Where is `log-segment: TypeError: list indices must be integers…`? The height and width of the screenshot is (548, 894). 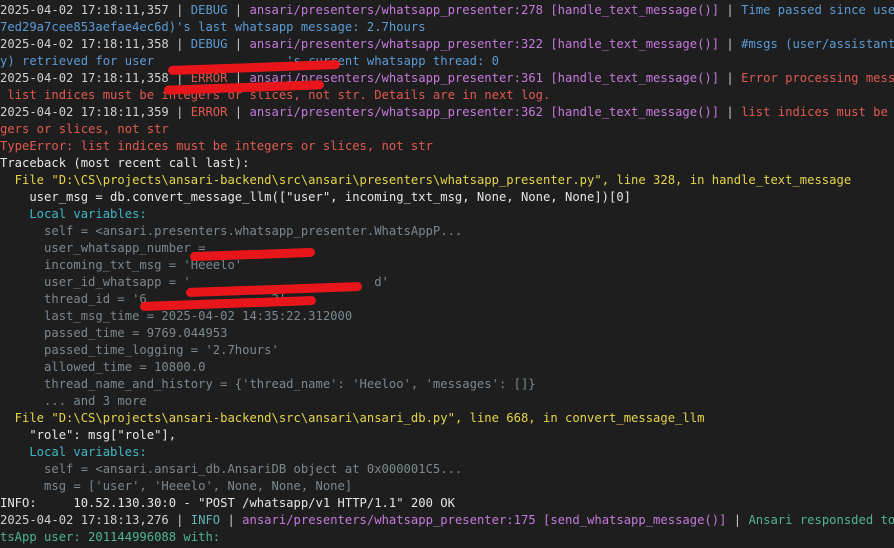 log-segment: TypeError: list indices must be integers… is located at coordinates (216, 146).